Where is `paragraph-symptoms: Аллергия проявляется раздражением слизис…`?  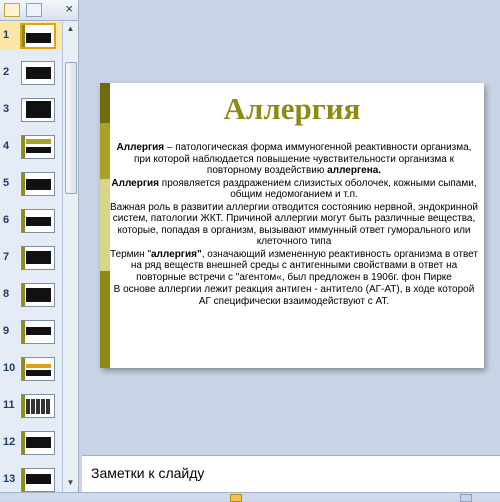
paragraph-symptoms: Аллергия проявляется раздражением слизис… is located at coordinates (294, 189).